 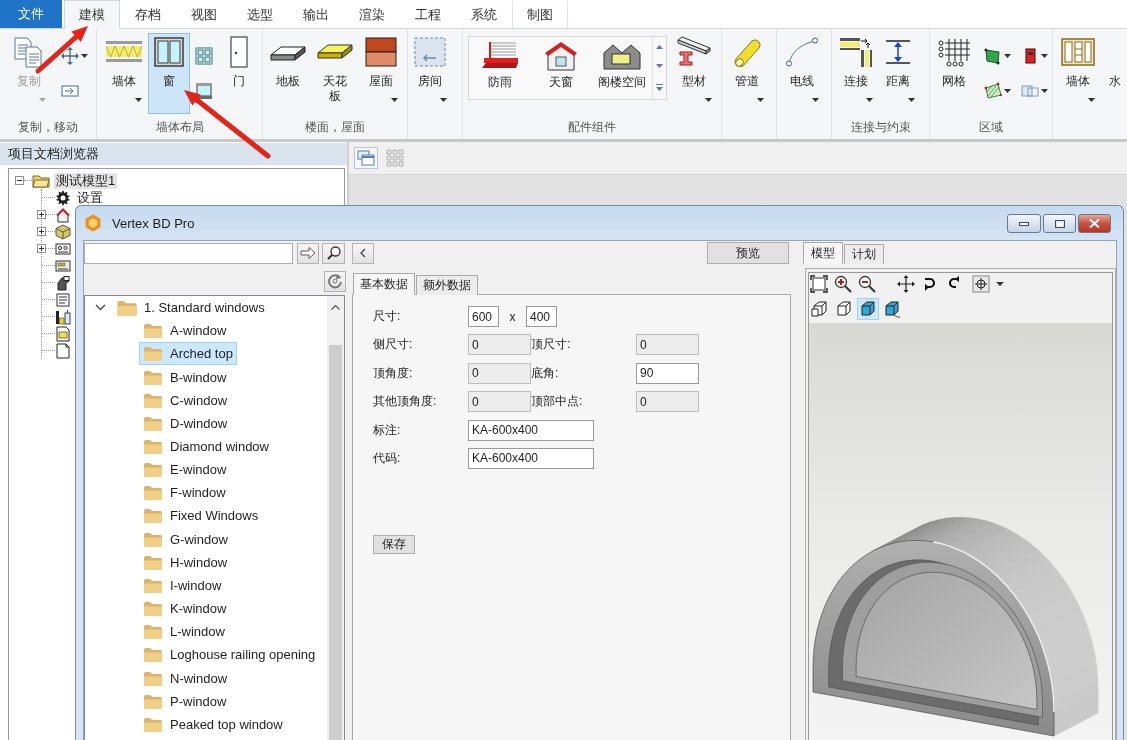 I want to click on tree-item: G-window, so click(x=185, y=539).